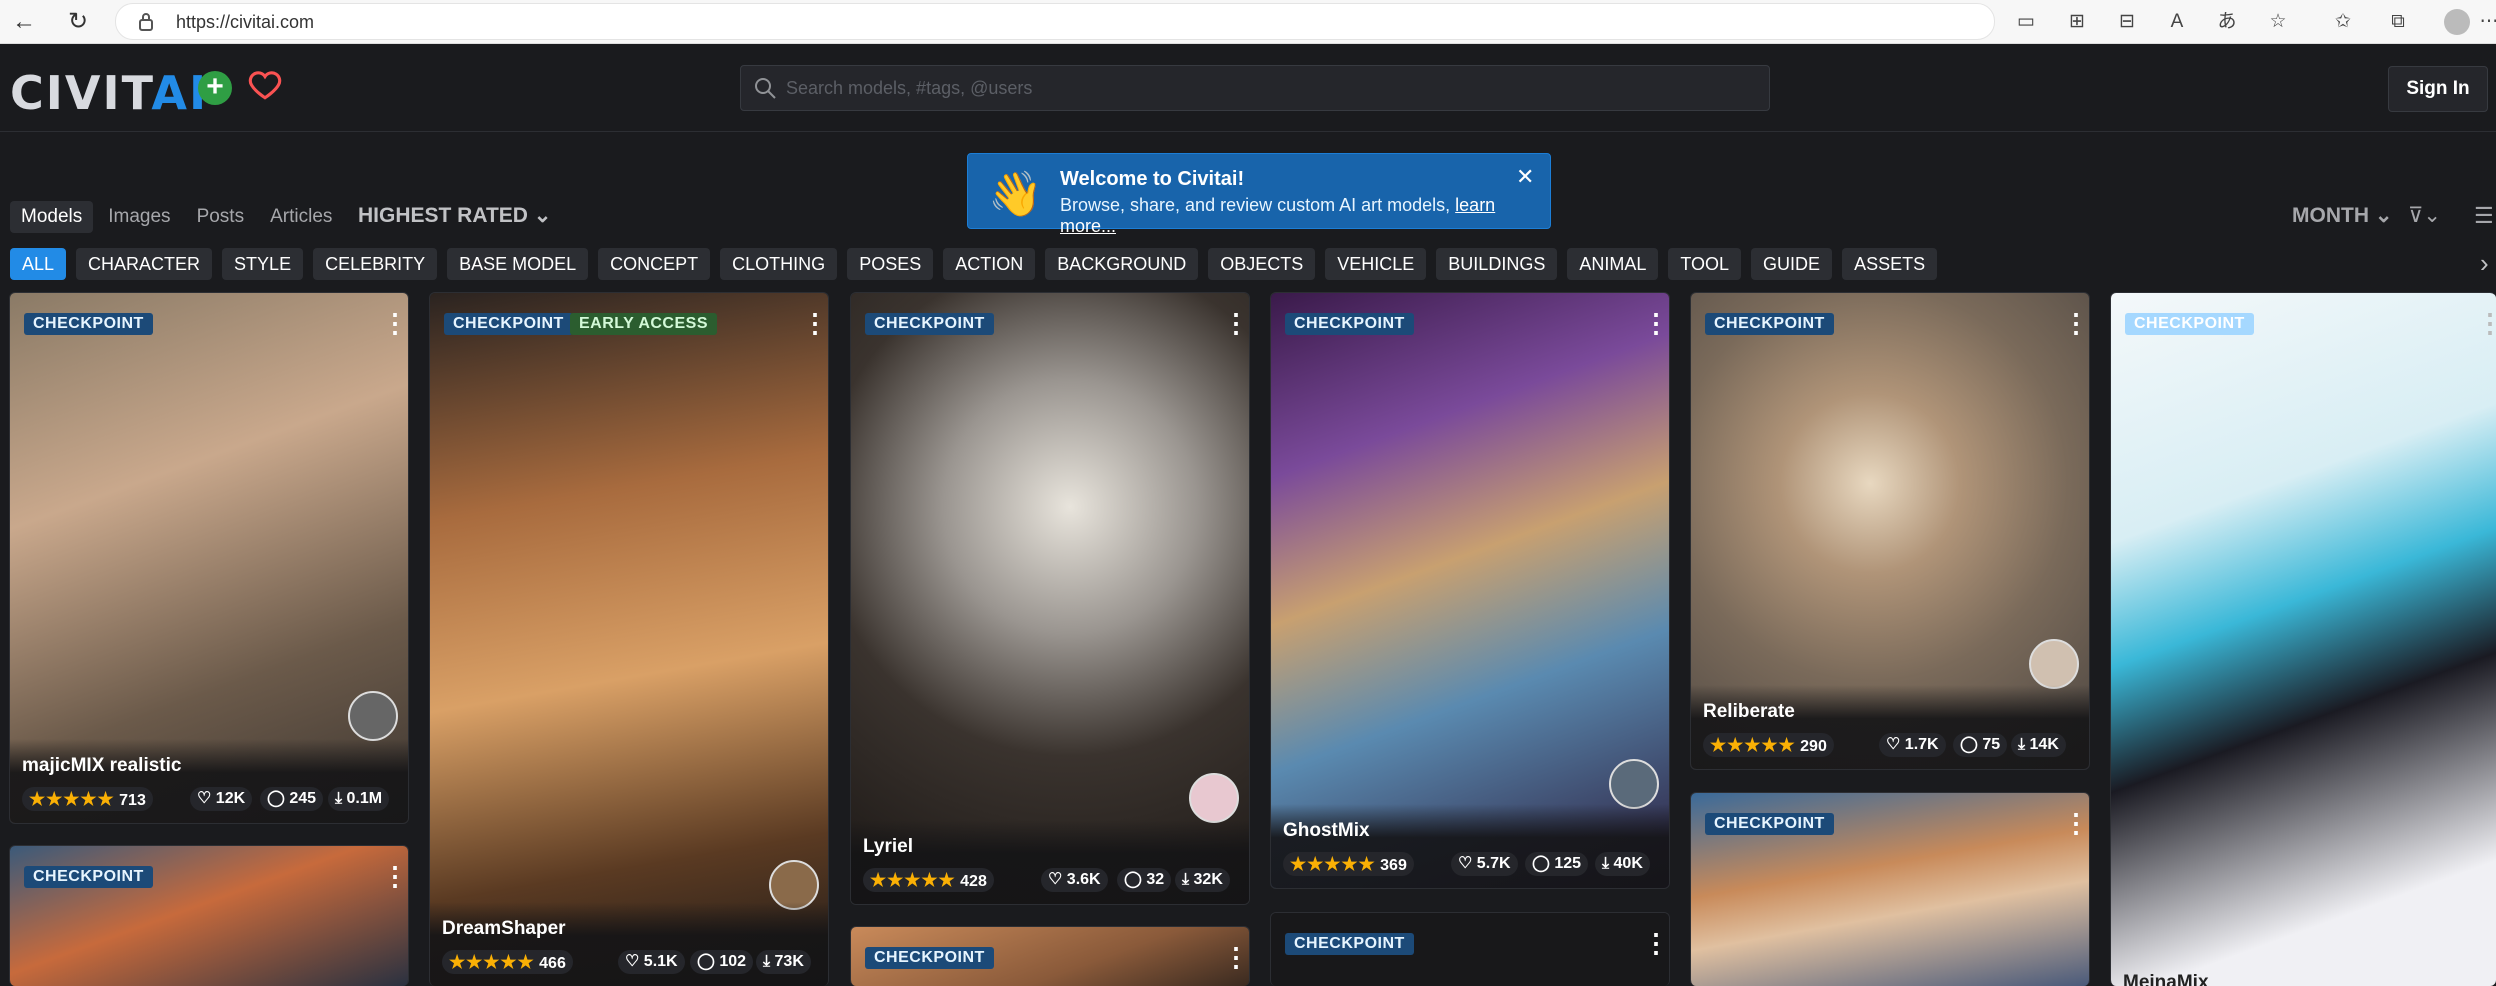 This screenshot has height=986, width=2496. What do you see at coordinates (139, 217) in the screenshot?
I see `tab-images: Images` at bounding box center [139, 217].